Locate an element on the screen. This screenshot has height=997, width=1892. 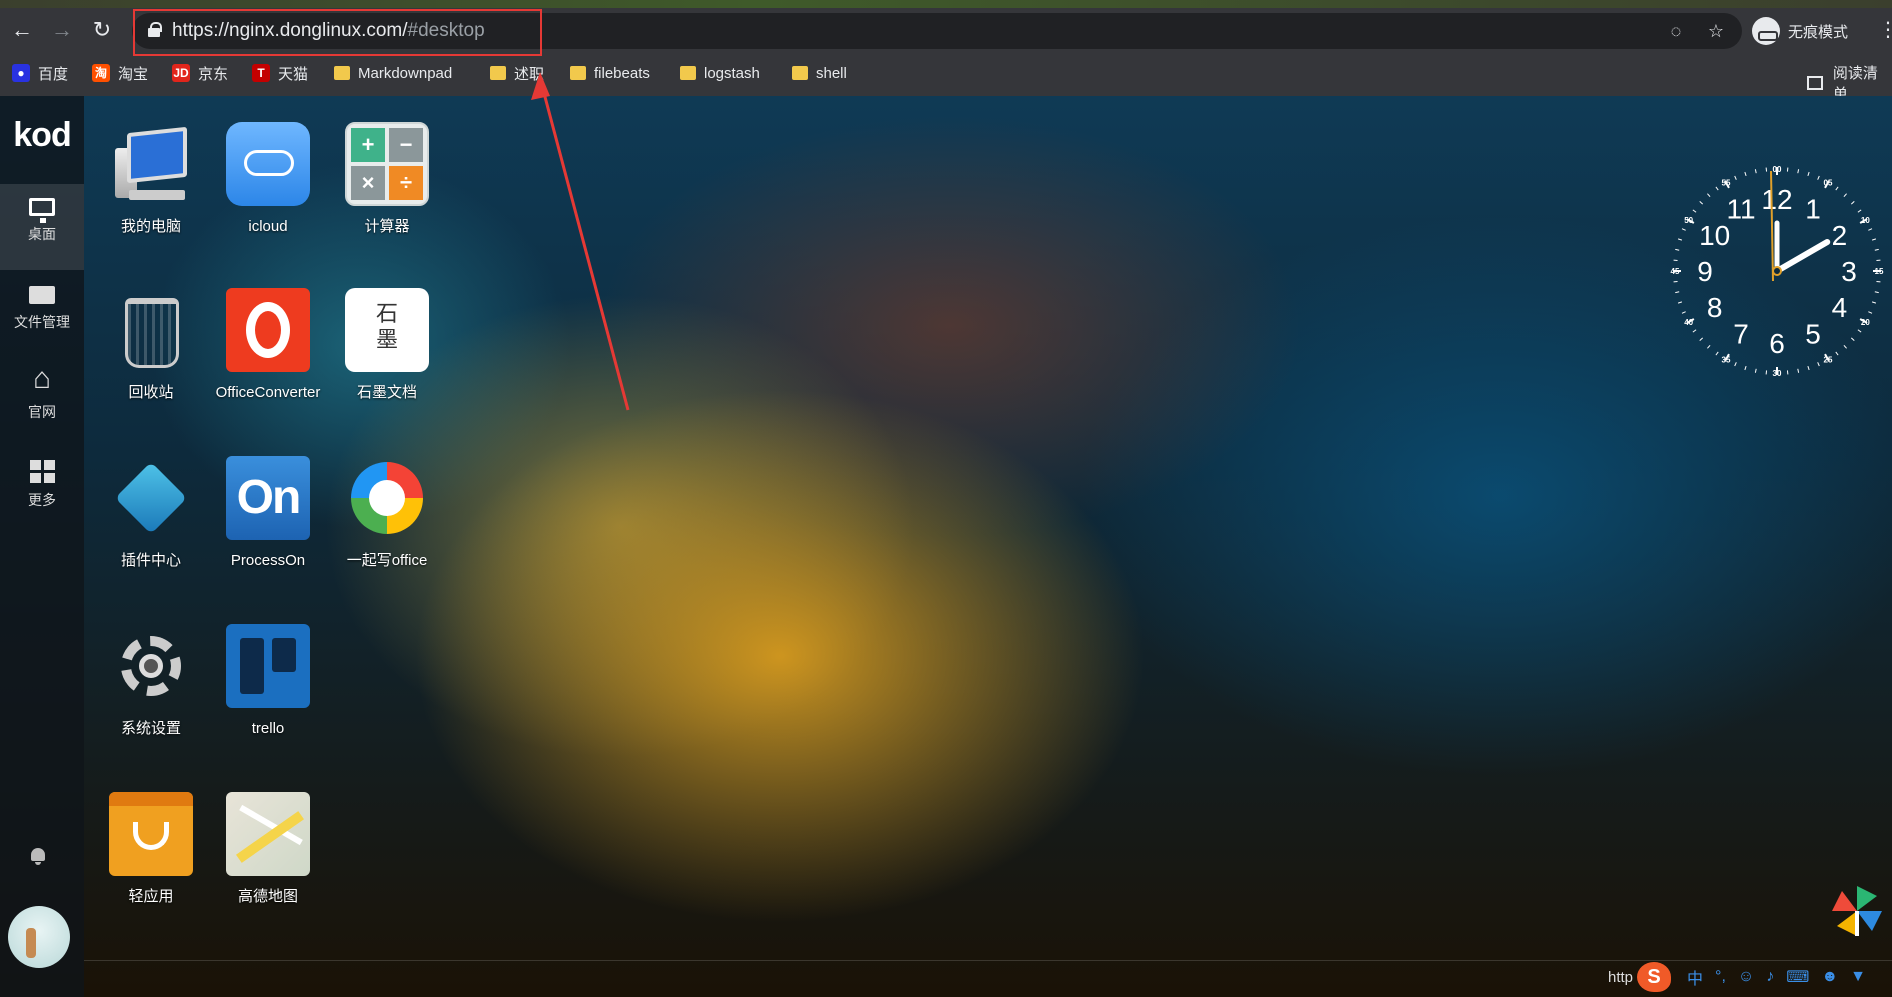
incognito-icon is located at coordinates (1766, 31).